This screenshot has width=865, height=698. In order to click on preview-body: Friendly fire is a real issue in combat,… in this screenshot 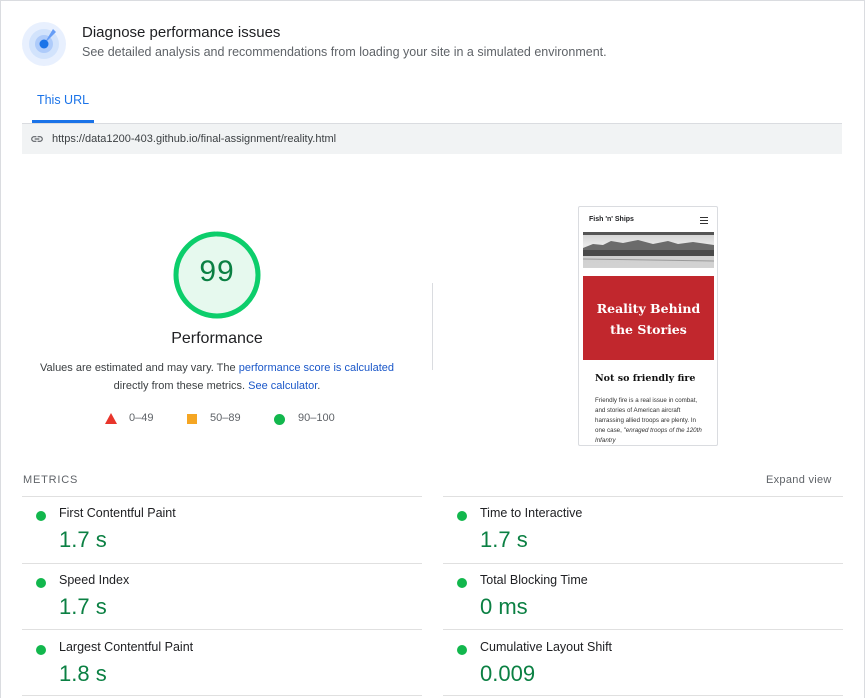, I will do `click(651, 420)`.